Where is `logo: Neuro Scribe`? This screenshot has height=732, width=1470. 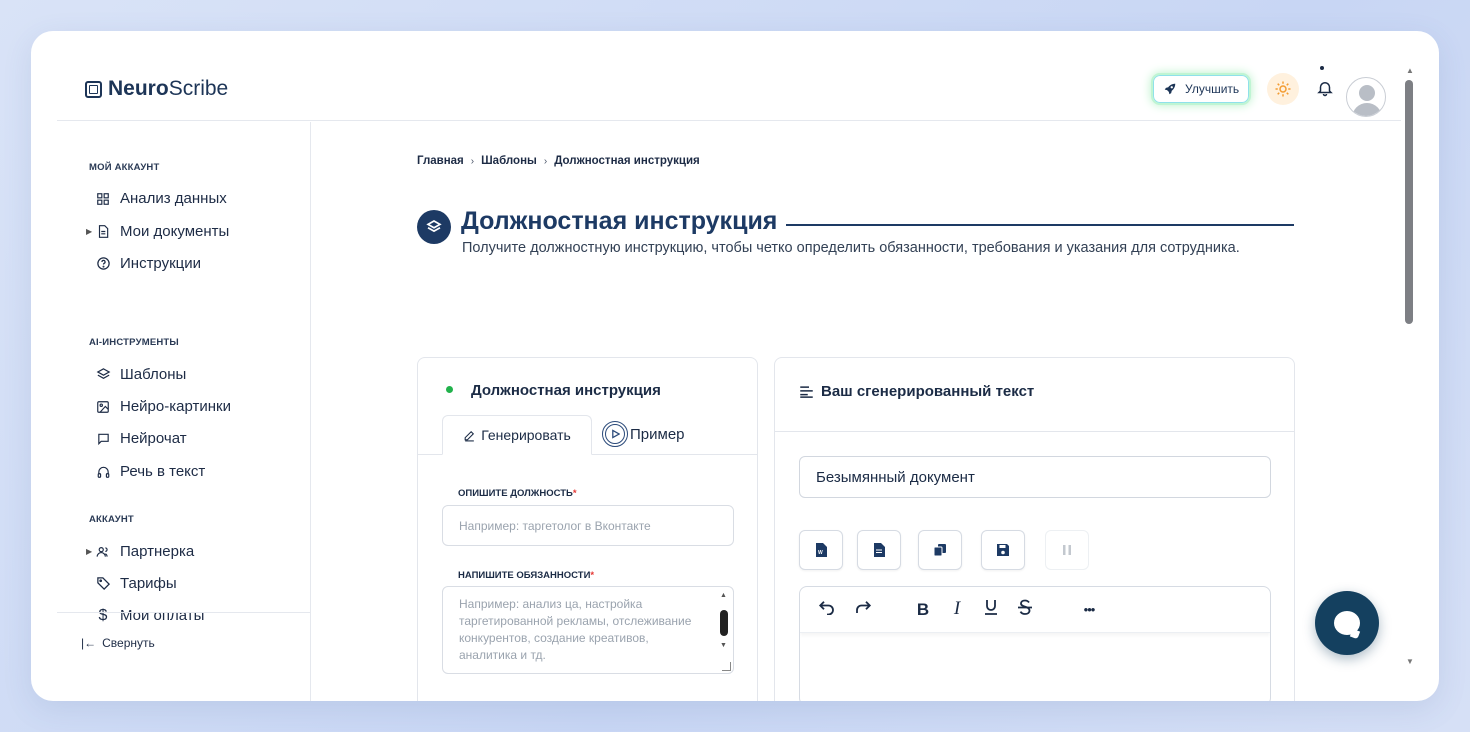
logo: Neuro Scribe is located at coordinates (156, 89).